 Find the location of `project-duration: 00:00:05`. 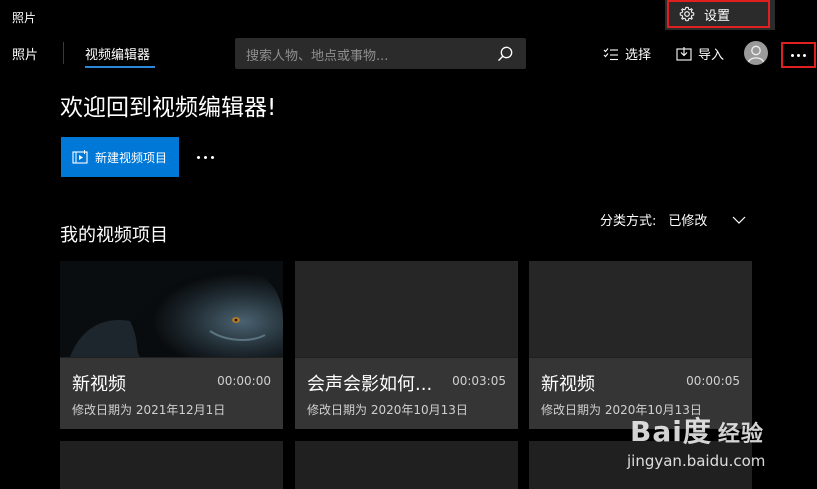

project-duration: 00:00:05 is located at coordinates (713, 381).